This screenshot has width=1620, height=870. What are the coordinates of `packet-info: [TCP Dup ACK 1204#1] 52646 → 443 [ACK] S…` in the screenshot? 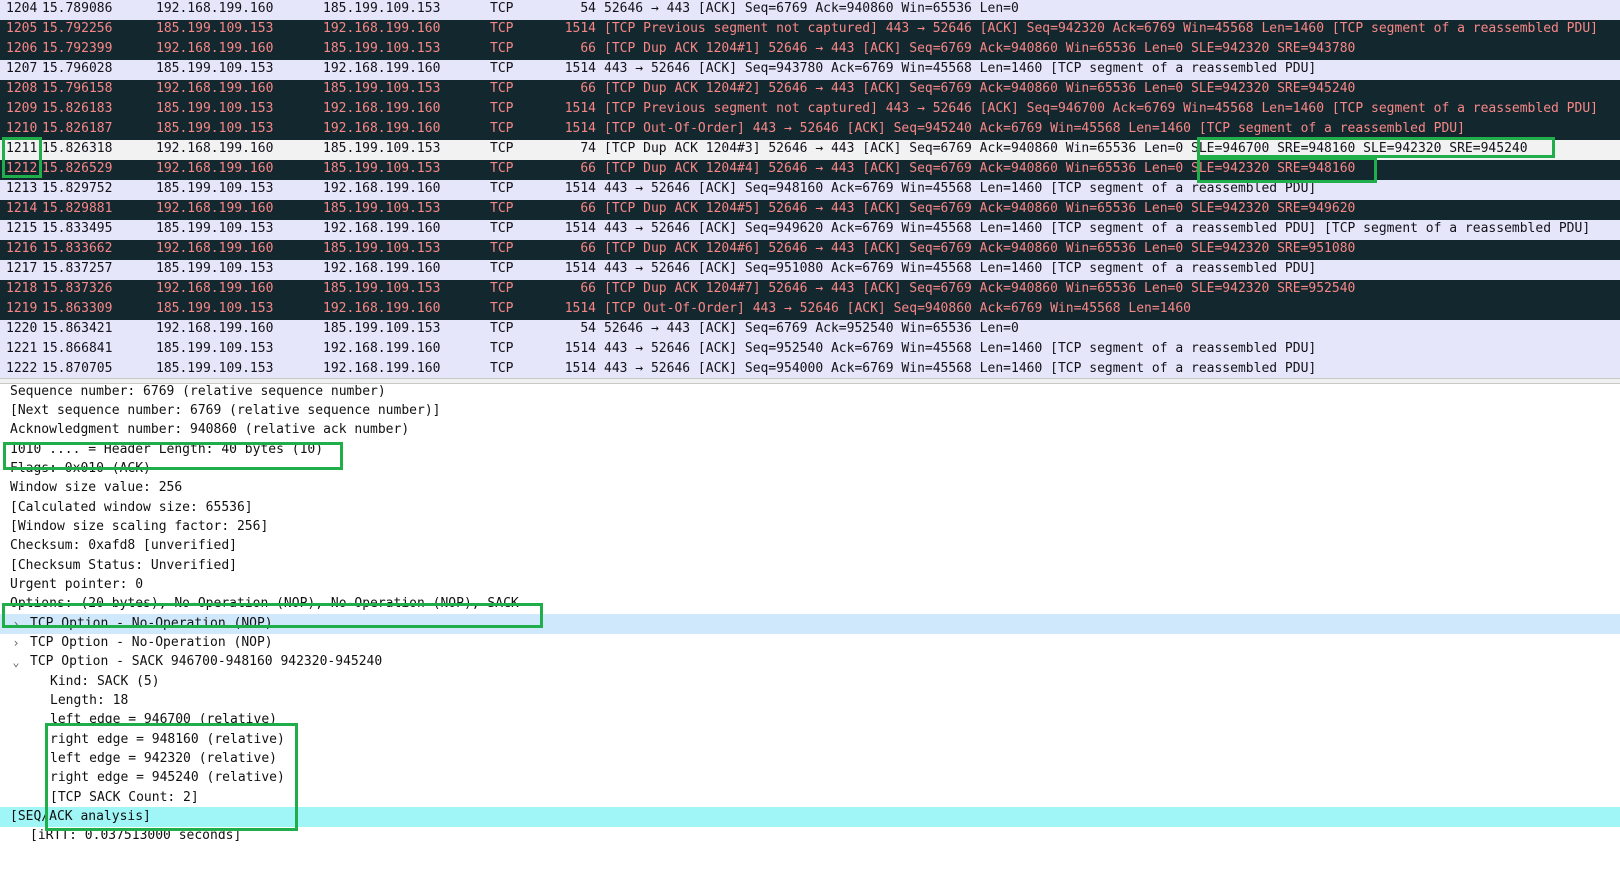 It's located at (980, 48).